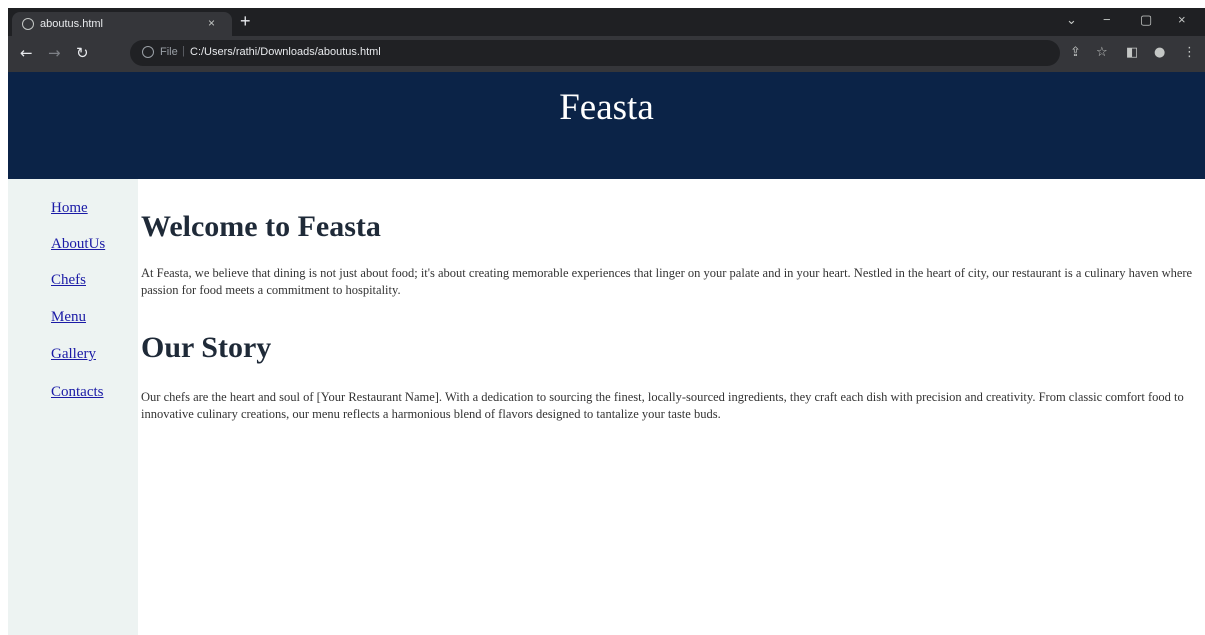 The height and width of the screenshot is (635, 1205). I want to click on sidebar-item-aboutus: AboutUs, so click(78, 244).